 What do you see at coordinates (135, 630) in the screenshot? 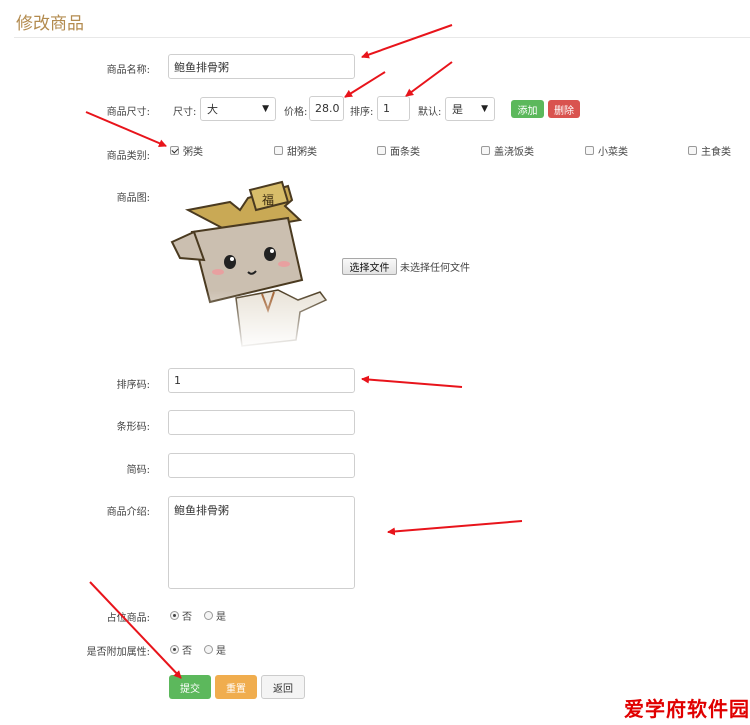
I see `arrow-to-submit` at bounding box center [135, 630].